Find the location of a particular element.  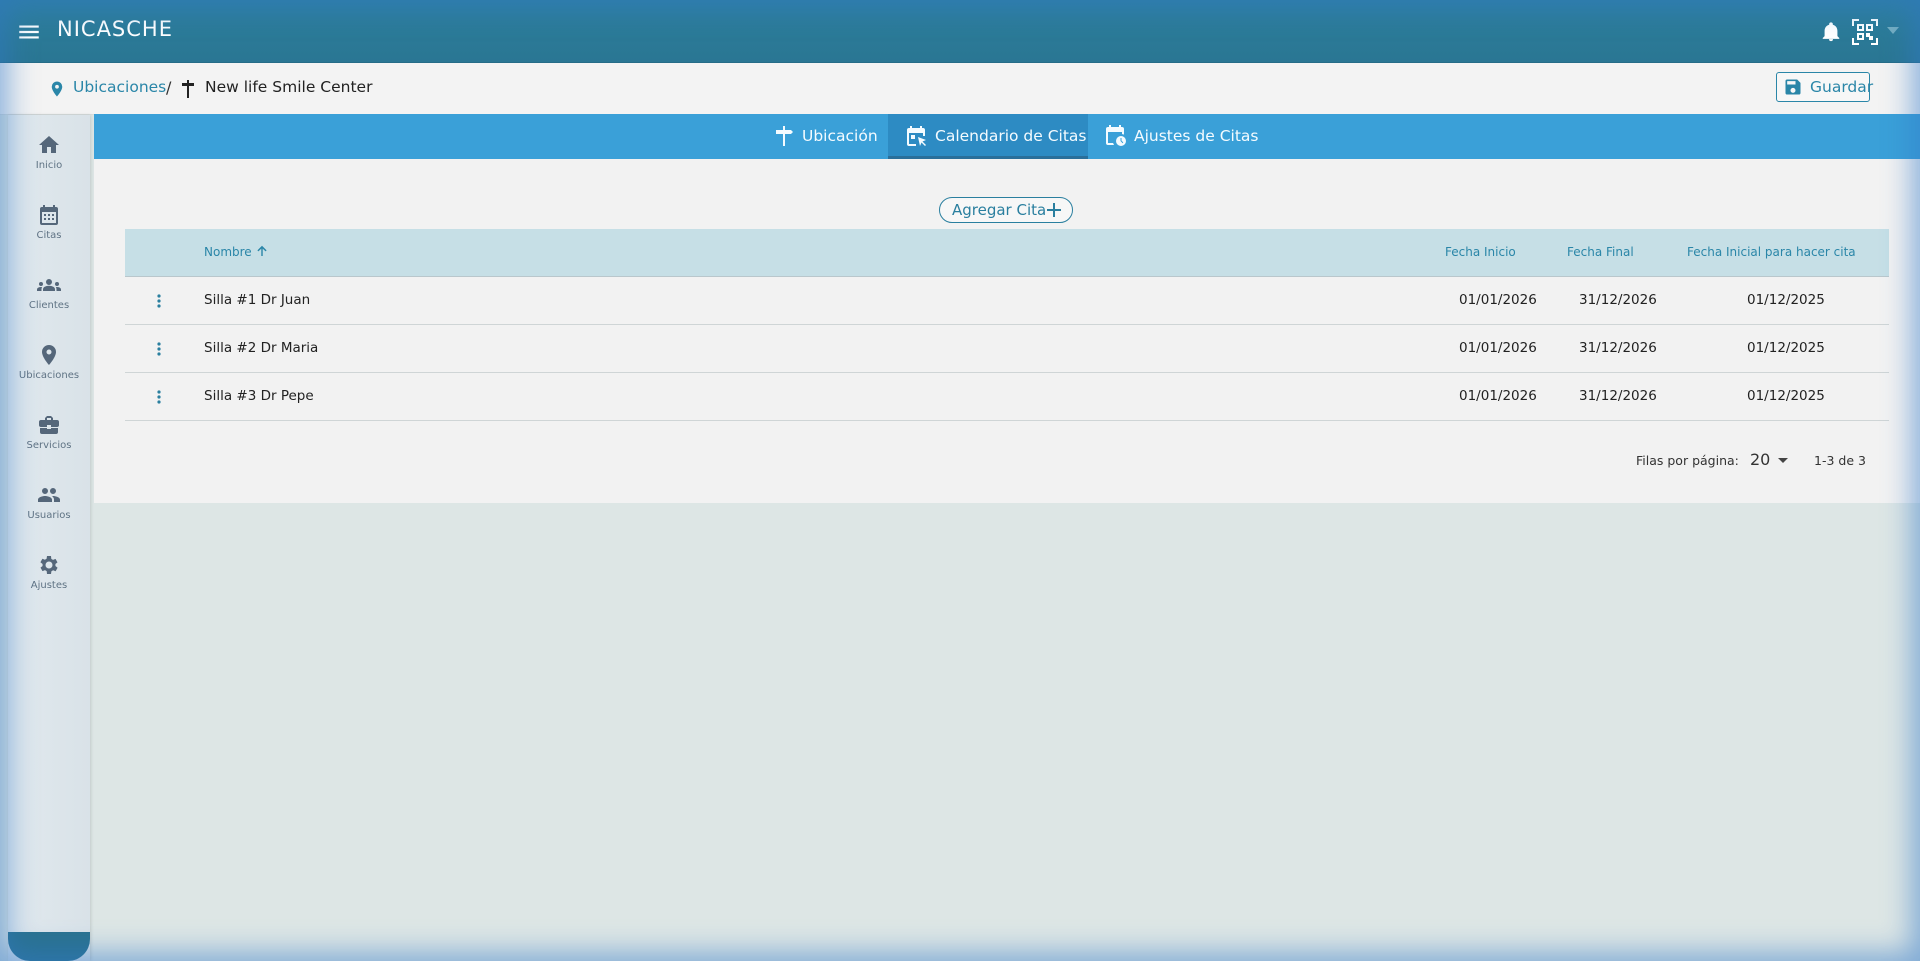

sidebar-item-inicio: Inicio is located at coordinates (49, 153).